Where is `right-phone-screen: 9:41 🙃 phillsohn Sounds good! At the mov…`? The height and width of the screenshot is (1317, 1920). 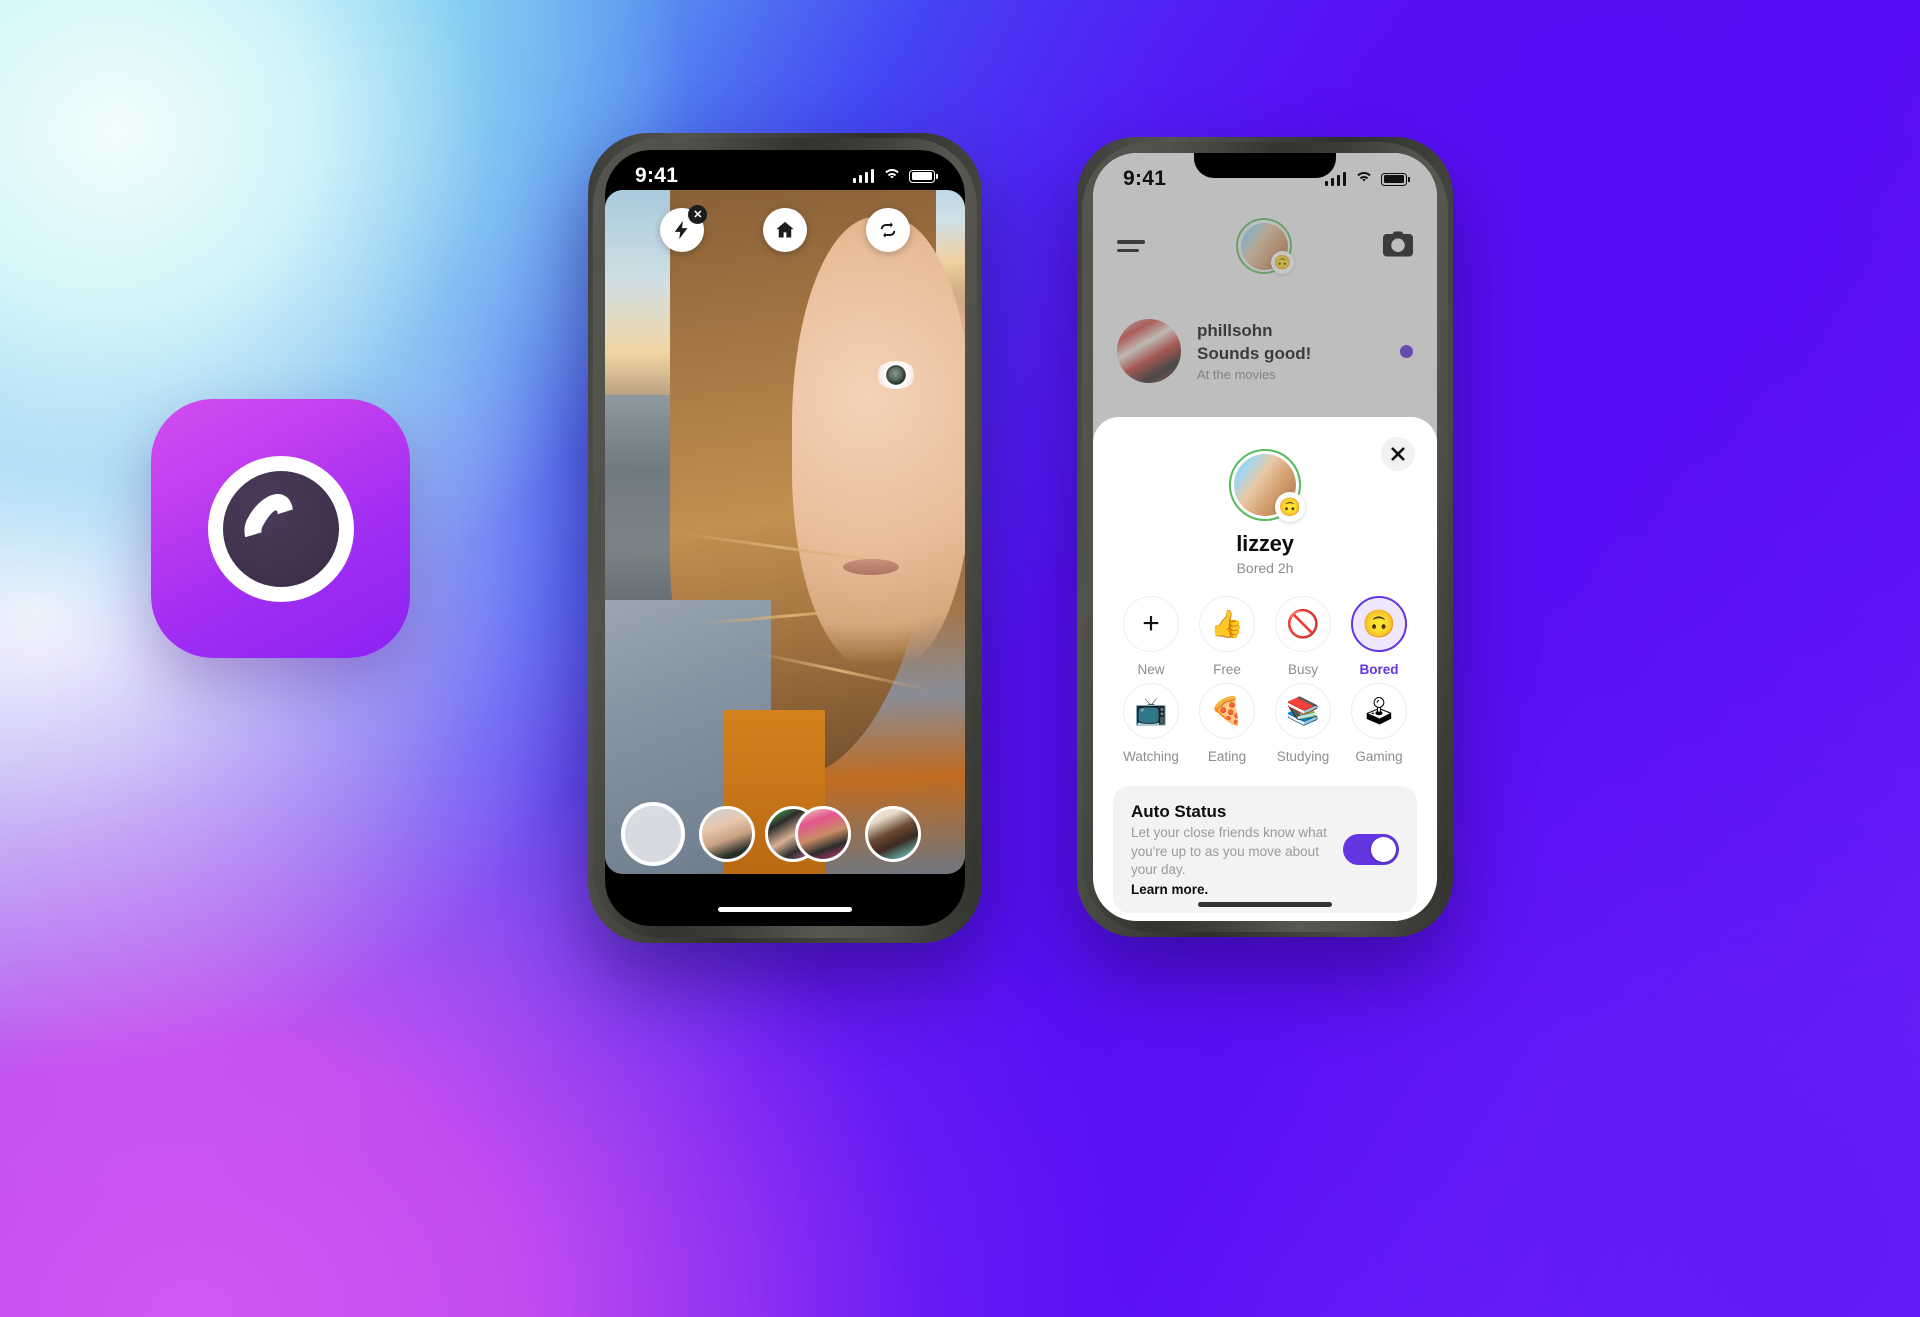
right-phone-screen: 9:41 🙃 phillsohn Sounds good! At the mov… is located at coordinates (1265, 537).